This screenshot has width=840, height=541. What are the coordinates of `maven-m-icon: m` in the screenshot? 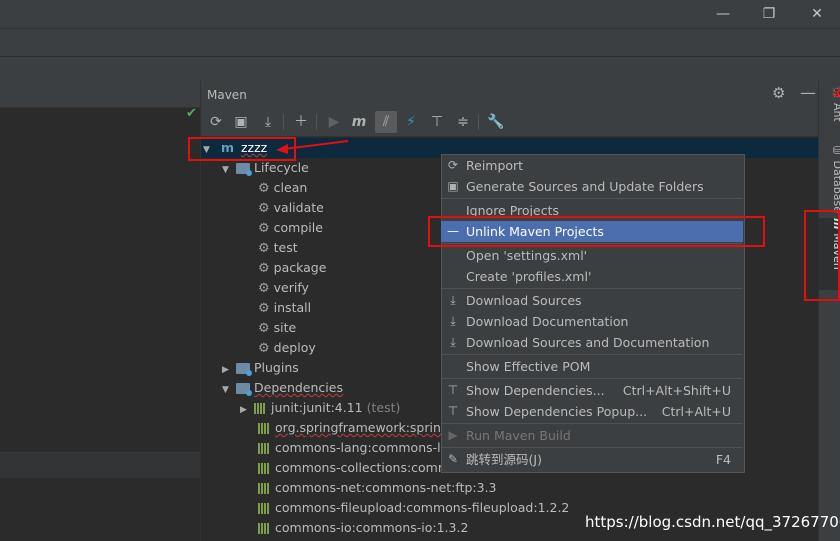 It's located at (359, 122).